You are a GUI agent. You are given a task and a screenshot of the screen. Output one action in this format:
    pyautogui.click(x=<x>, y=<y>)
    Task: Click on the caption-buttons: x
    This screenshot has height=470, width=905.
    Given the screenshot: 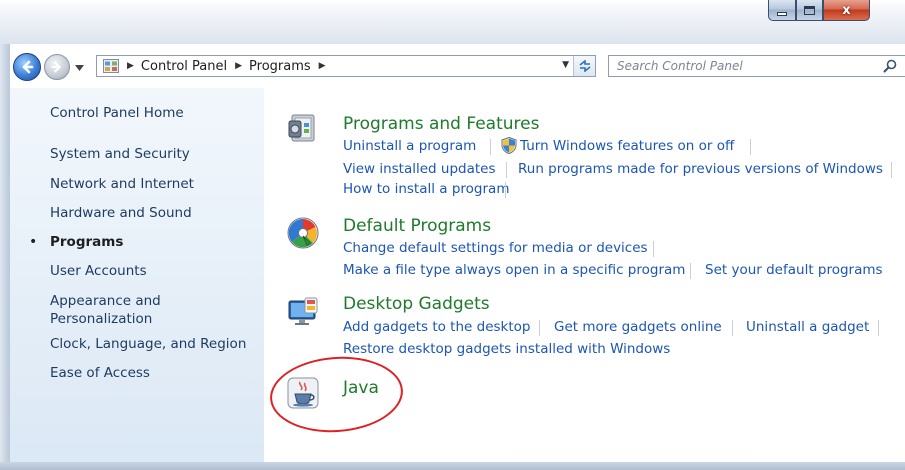 What is the action you would take?
    pyautogui.click(x=833, y=11)
    